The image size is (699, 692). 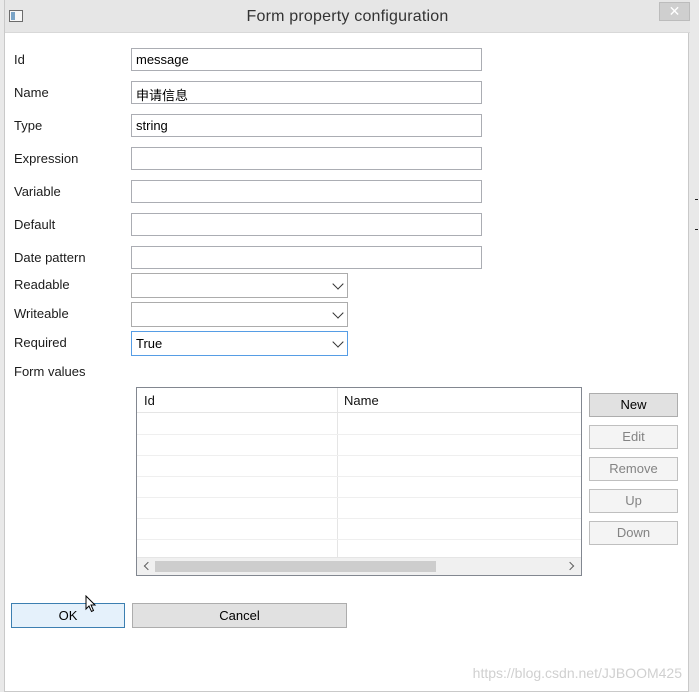 I want to click on horizontal-scrollbar, so click(x=359, y=566).